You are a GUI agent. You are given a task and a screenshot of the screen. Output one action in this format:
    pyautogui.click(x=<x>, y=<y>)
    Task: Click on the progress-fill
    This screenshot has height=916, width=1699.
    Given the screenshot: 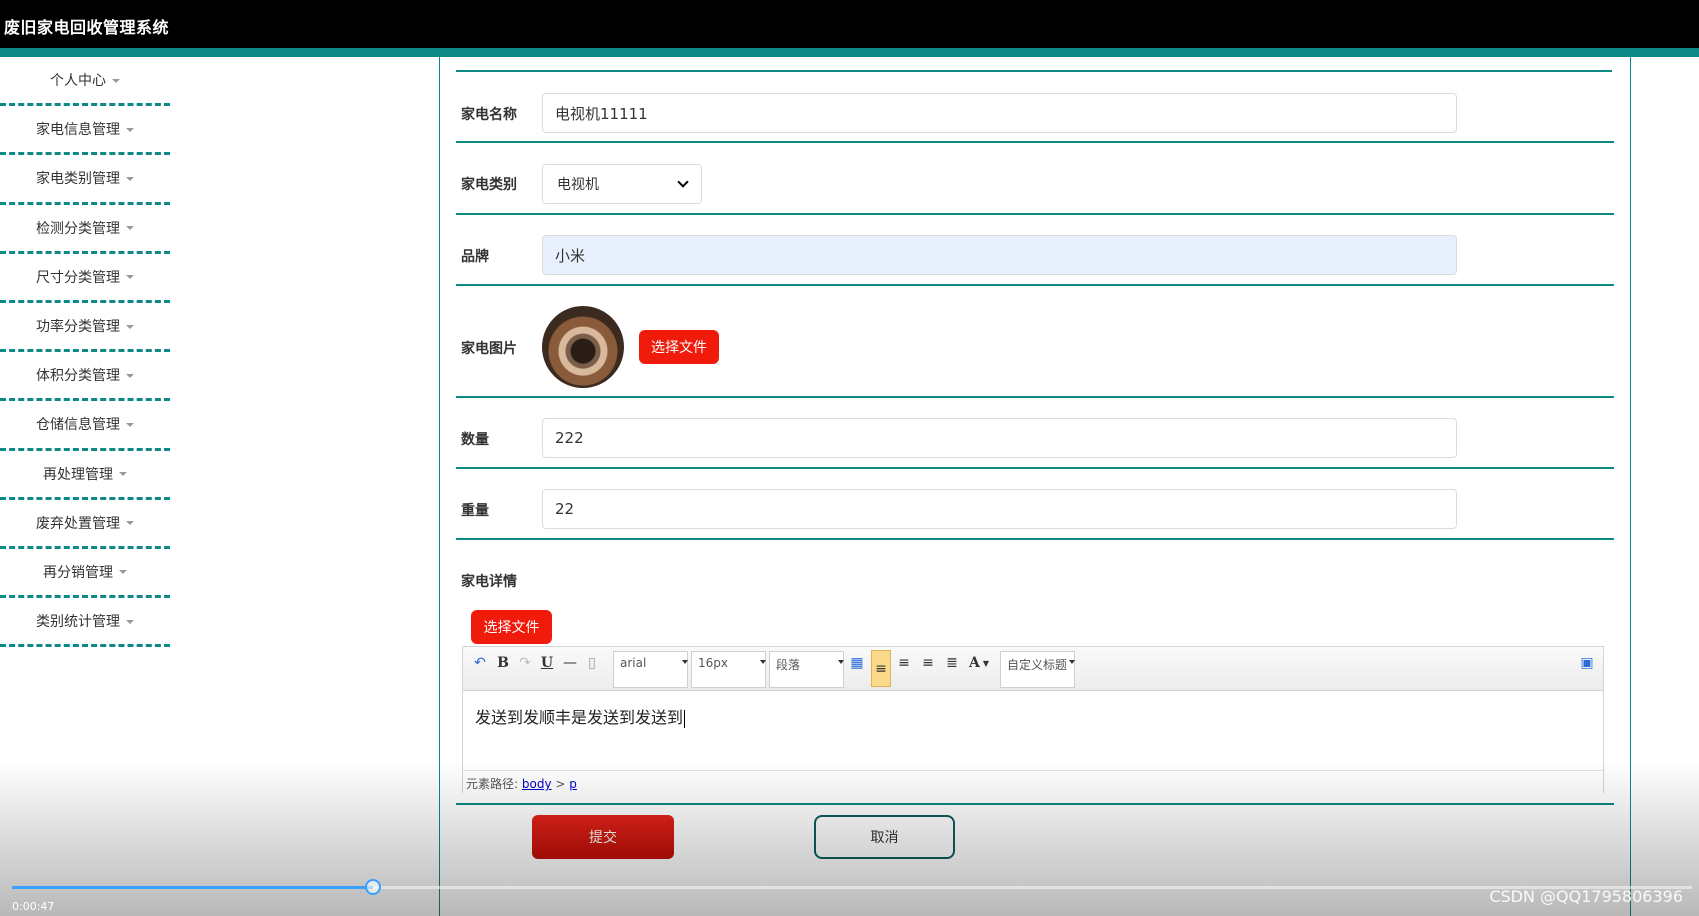 What is the action you would take?
    pyautogui.click(x=192, y=887)
    